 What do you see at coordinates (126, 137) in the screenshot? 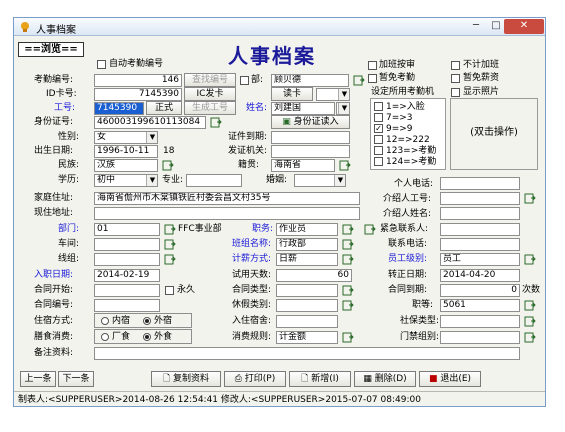
I see `gender-select: 女 ▼` at bounding box center [126, 137].